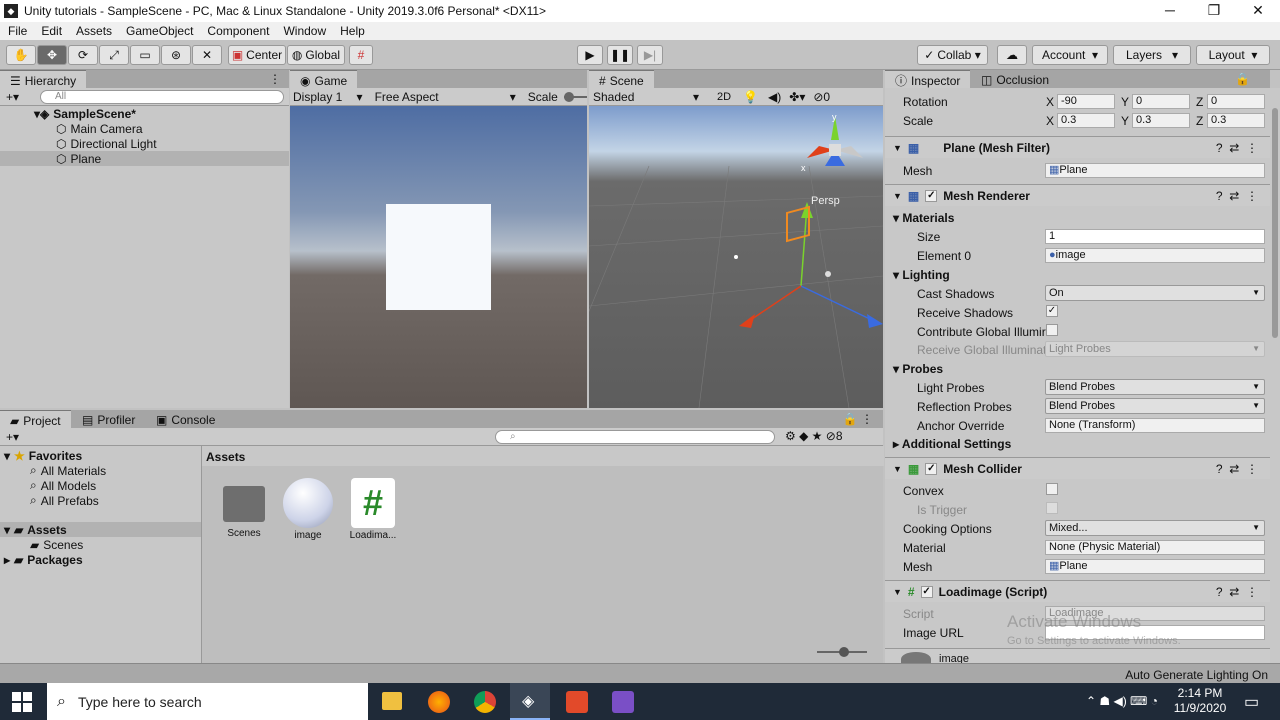  Describe the element at coordinates (643, 97) in the screenshot. I see `shading-dropdown: Shaded` at that location.